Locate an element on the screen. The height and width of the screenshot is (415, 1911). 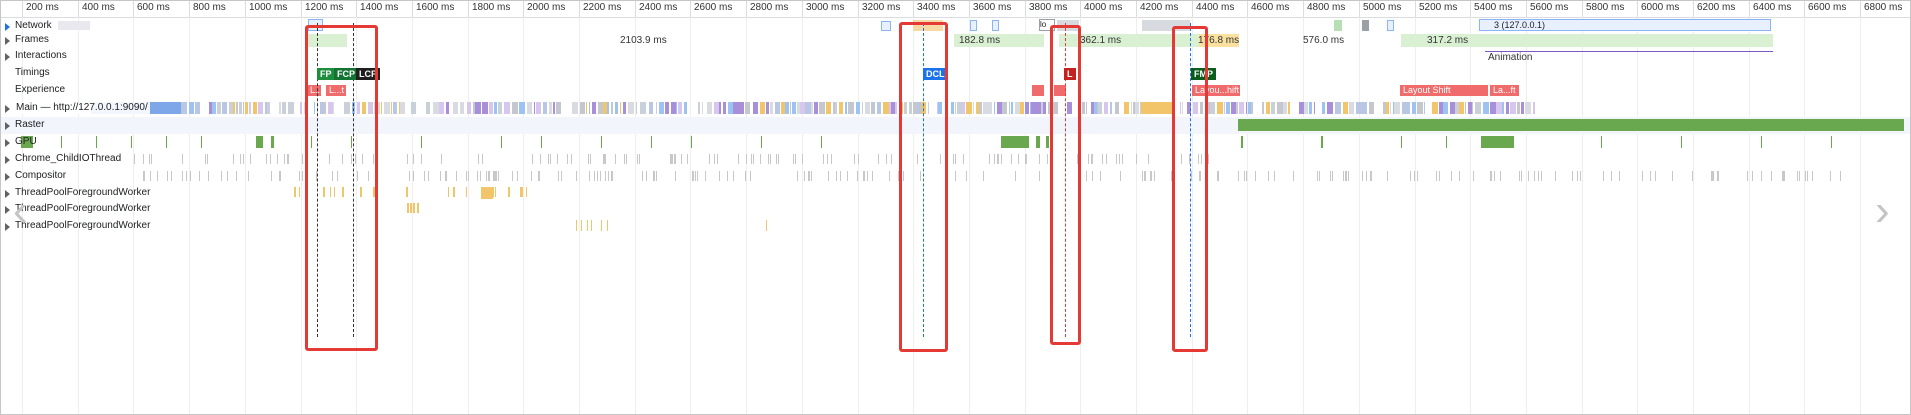
layout-shift: La...ft is located at coordinates (1504, 90).